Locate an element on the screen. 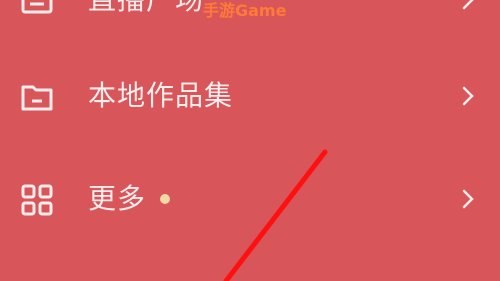 The image size is (500, 281). menu-item-label: 直播广场 is located at coordinates (146, 10).